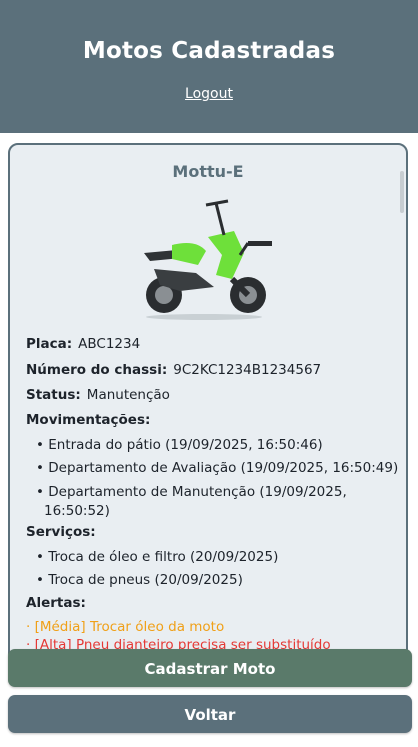  I want to click on moto-image, so click(208, 259).